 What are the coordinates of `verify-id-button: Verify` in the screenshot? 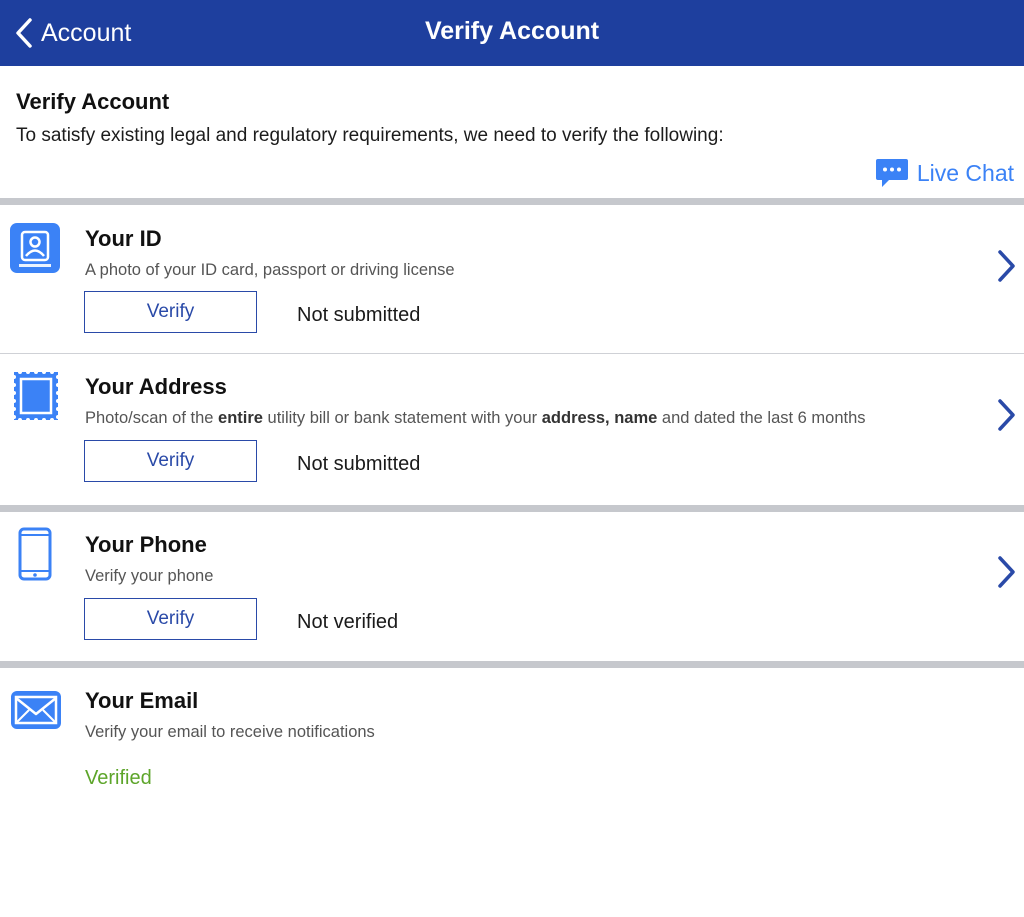 It's located at (170, 312).